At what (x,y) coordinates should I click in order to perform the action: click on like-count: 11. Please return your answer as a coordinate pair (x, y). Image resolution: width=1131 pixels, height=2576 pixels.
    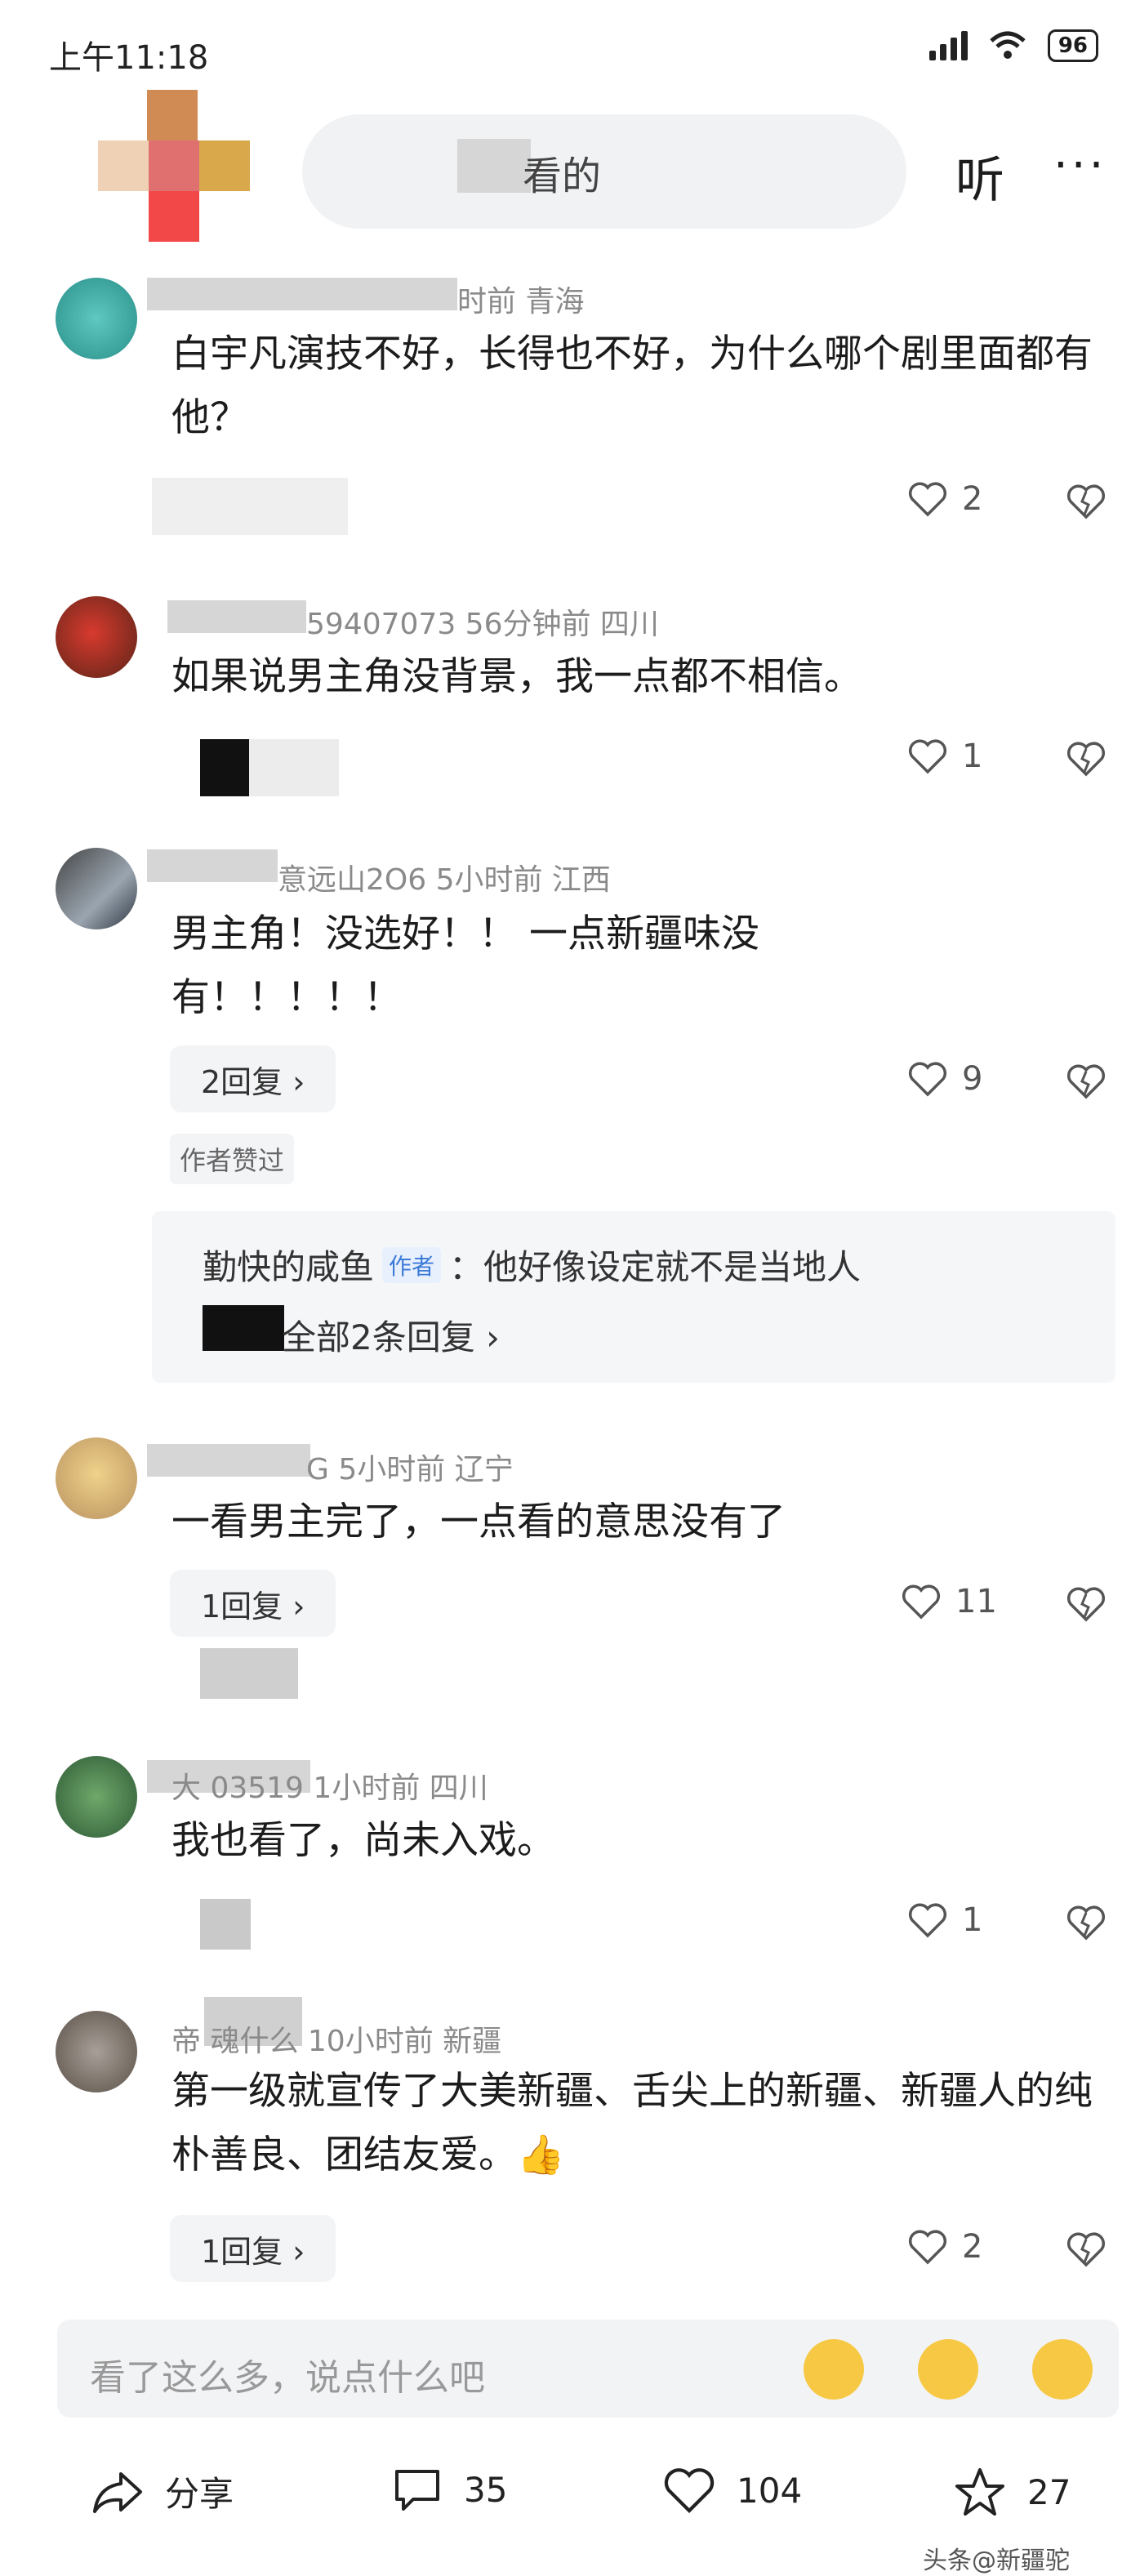
    Looking at the image, I should click on (976, 1601).